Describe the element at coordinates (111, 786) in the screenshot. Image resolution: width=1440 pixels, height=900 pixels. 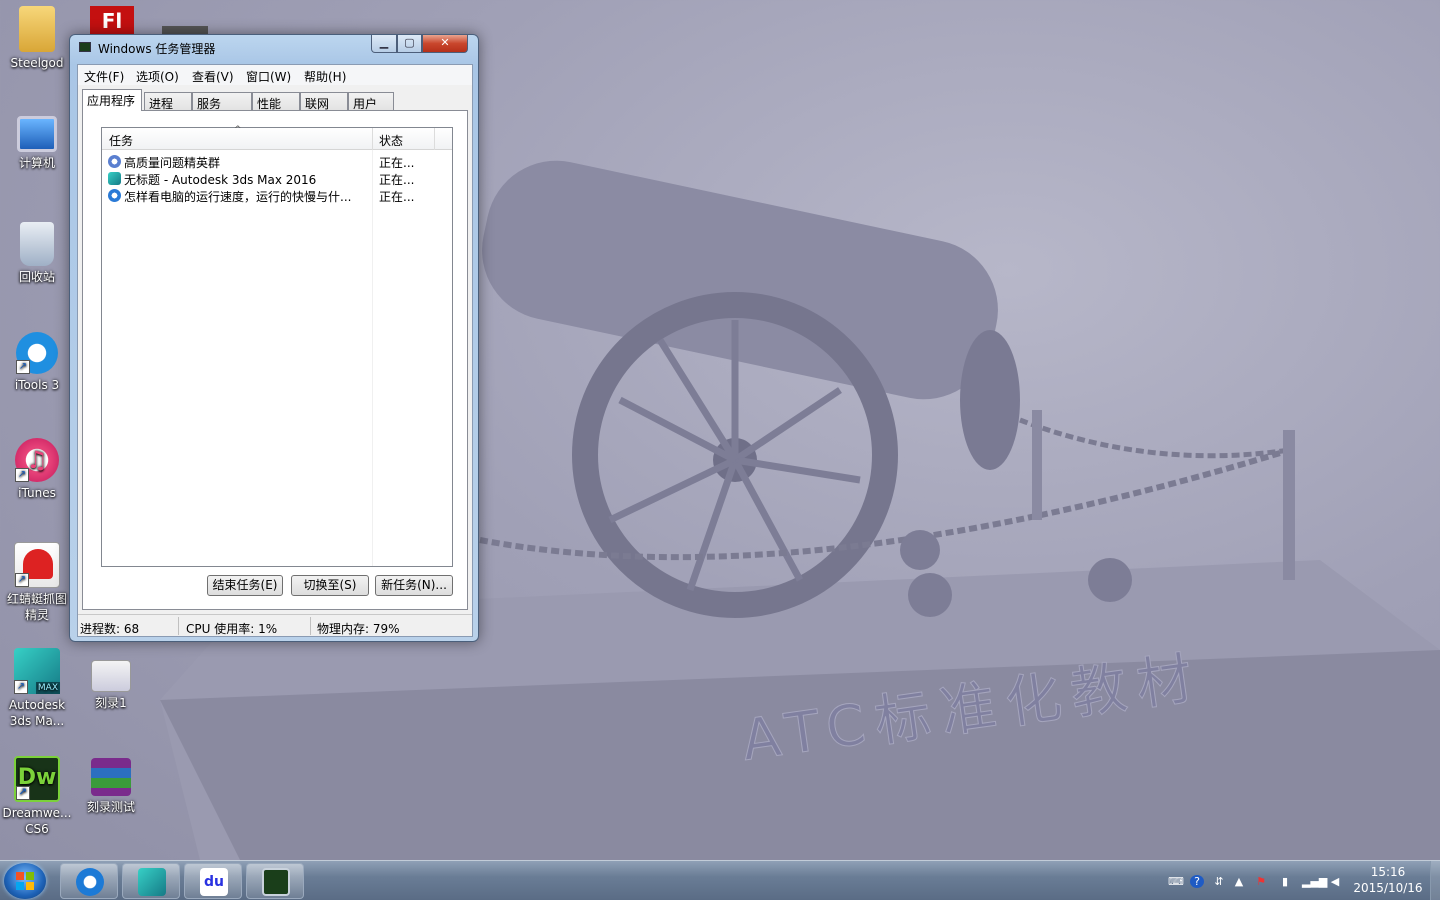
I see `desktop-icon-burn-test: 刻录测试` at that location.